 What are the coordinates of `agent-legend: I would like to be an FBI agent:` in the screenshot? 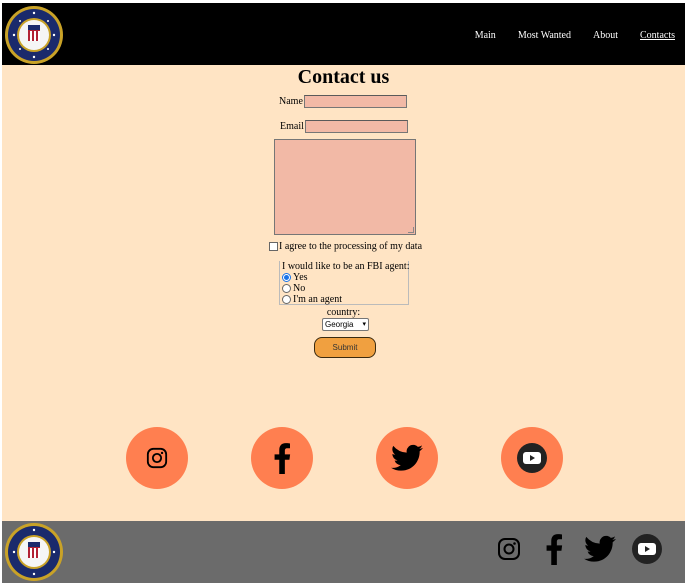 It's located at (346, 266).